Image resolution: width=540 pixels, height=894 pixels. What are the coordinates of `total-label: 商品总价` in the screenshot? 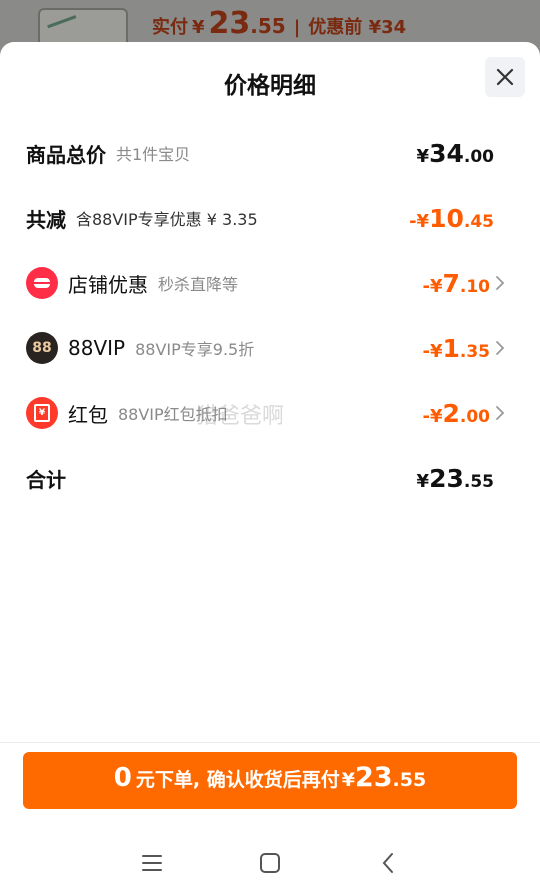 It's located at (66, 154).